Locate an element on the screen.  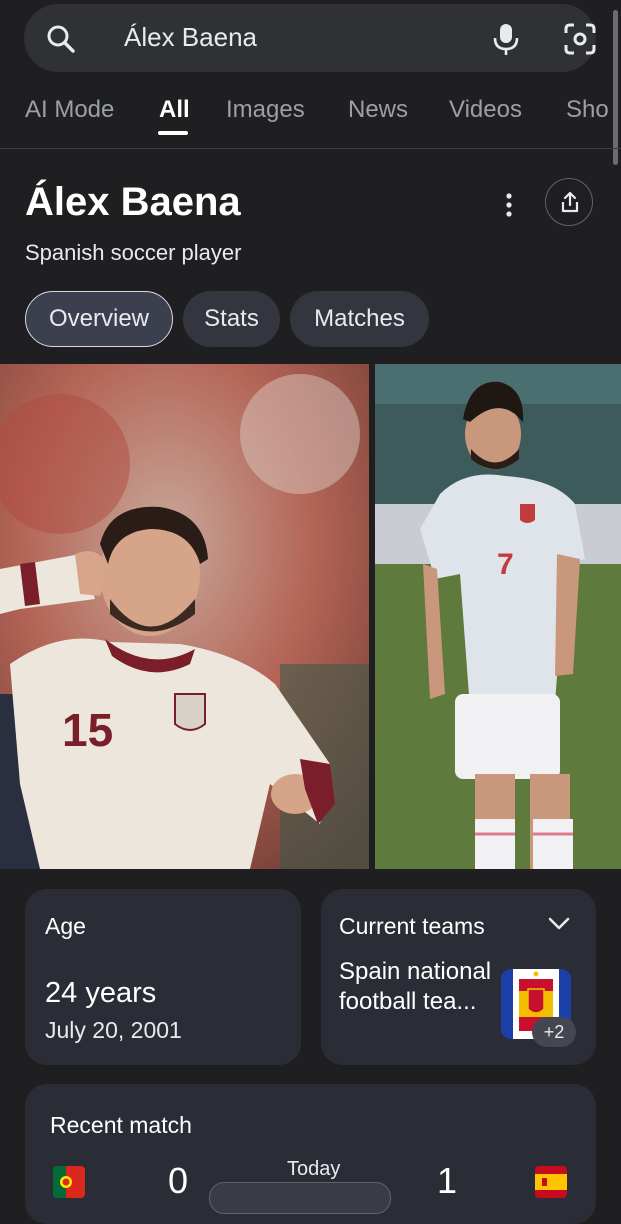
away-score: 1 is located at coordinates (447, 1180).